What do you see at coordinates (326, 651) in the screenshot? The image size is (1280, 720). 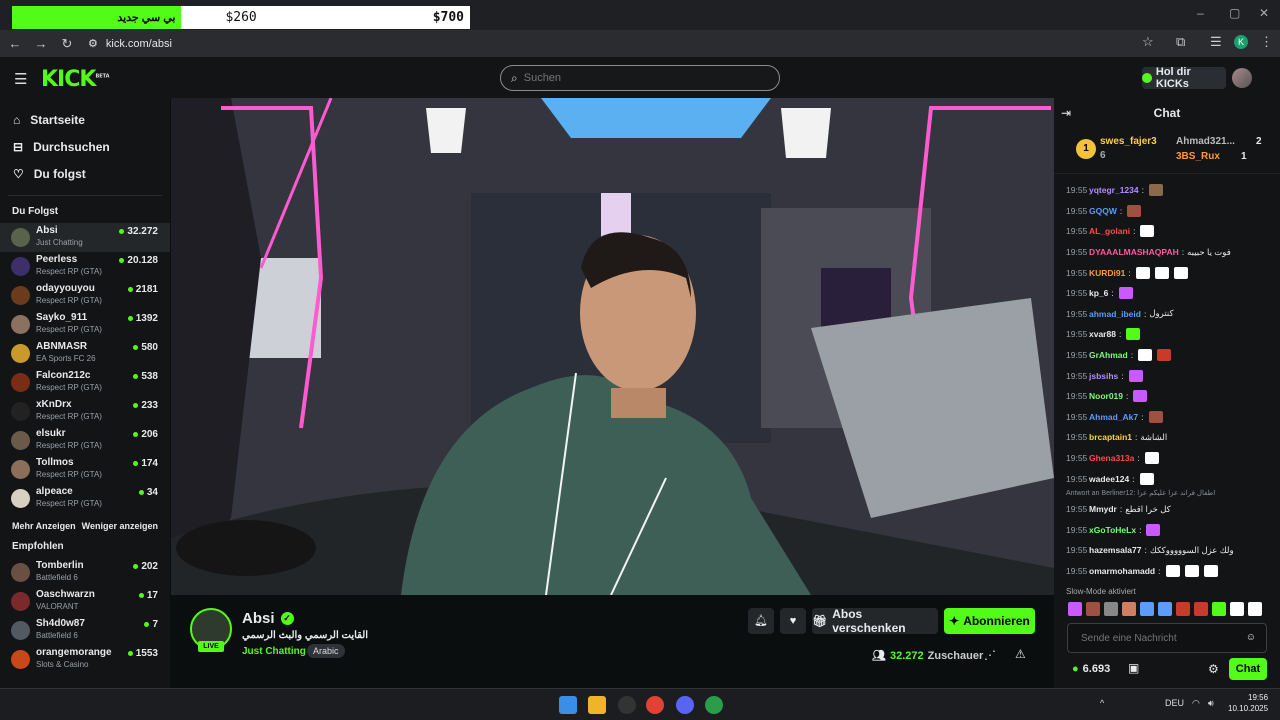 I see `stream-tag: Arabic` at bounding box center [326, 651].